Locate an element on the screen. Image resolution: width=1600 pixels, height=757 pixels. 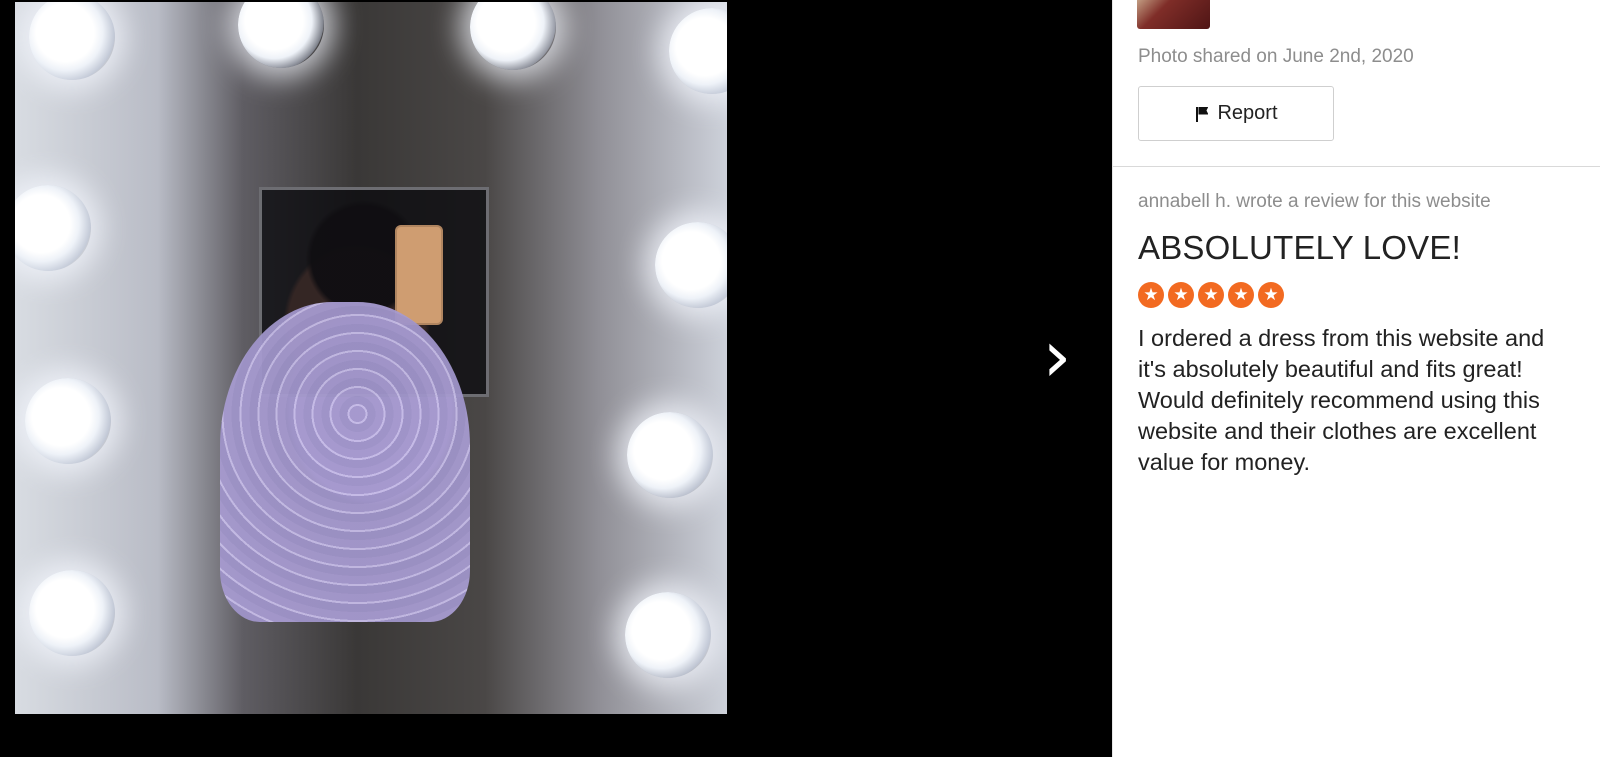
section-divider is located at coordinates (1356, 166).